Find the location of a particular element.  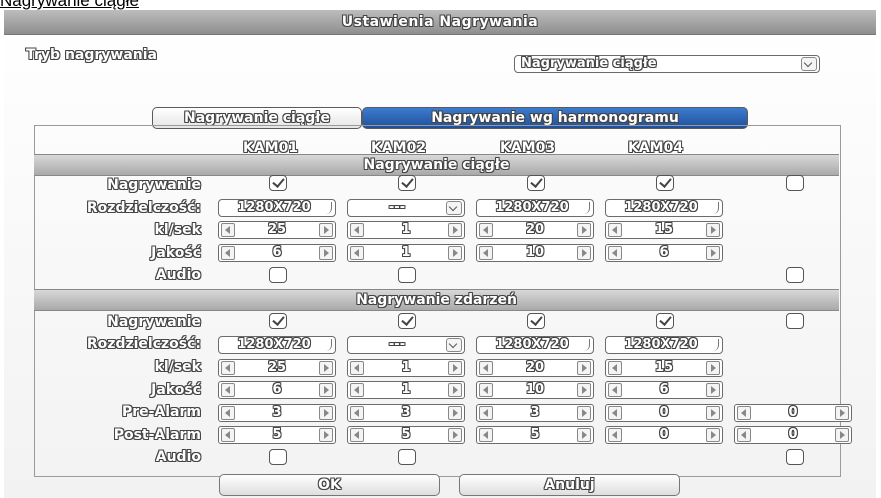

ok-button: OK is located at coordinates (329, 485).